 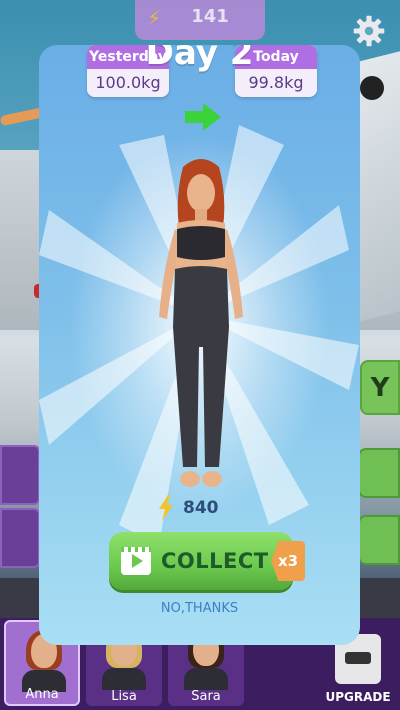 I want to click on collect-button: COLLECT, so click(x=201, y=561).